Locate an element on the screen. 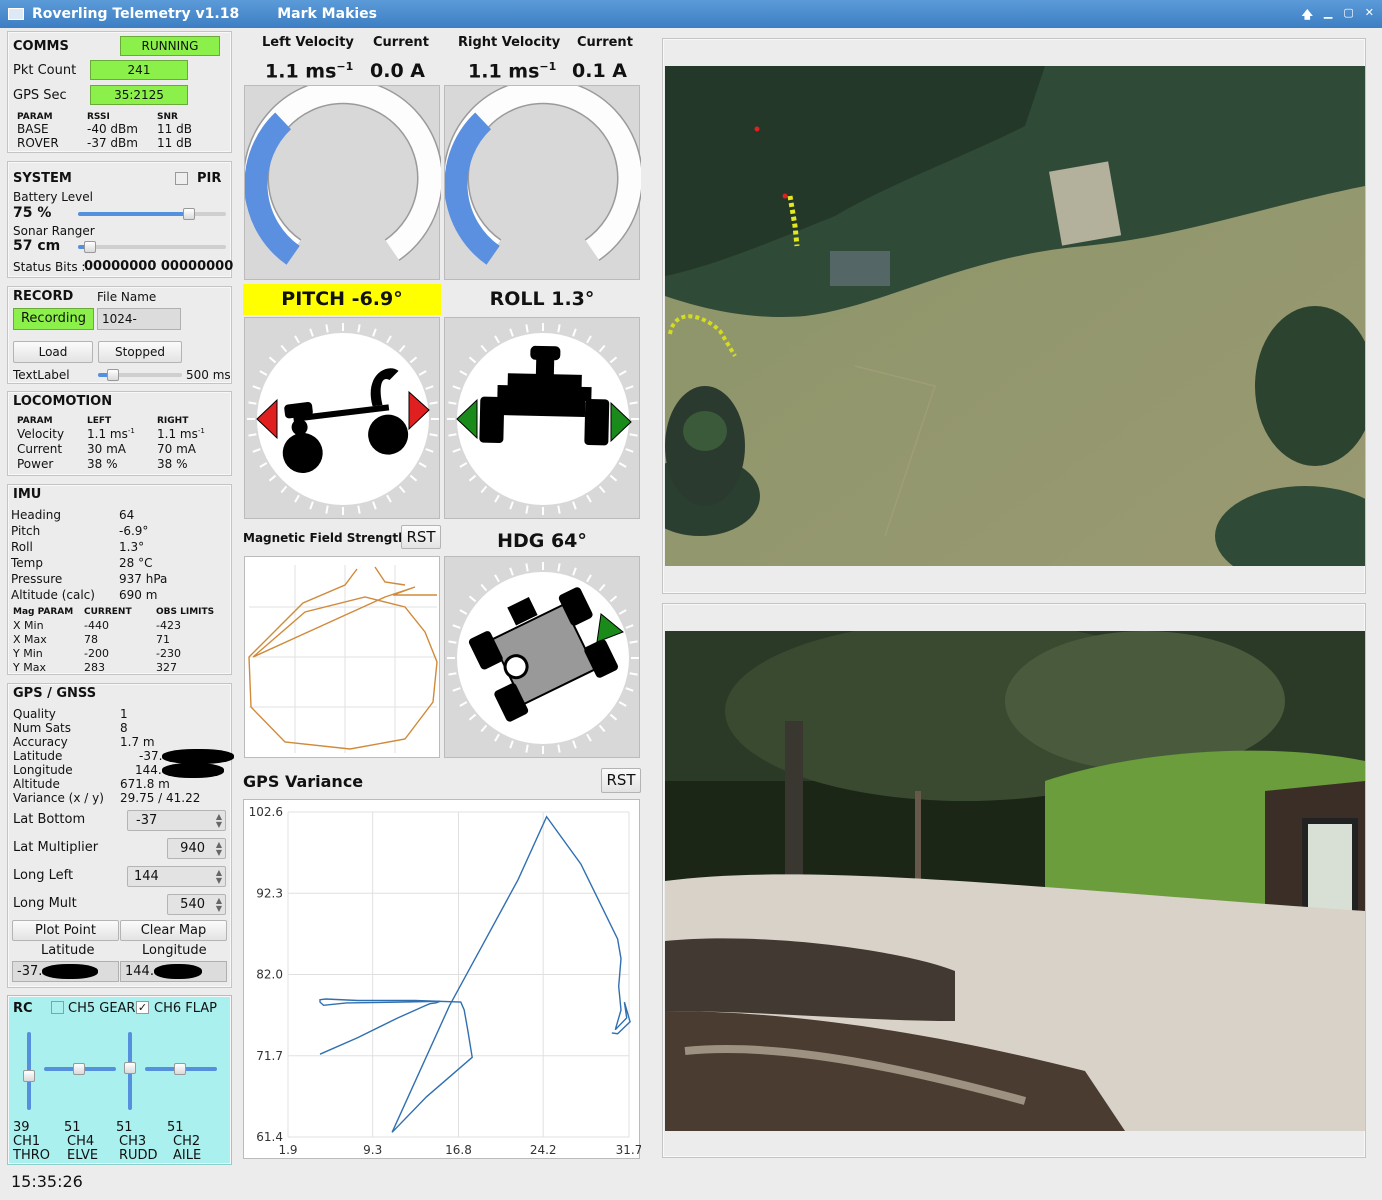 The image size is (1382, 1200). interval-slider-handle is located at coordinates (113, 375).